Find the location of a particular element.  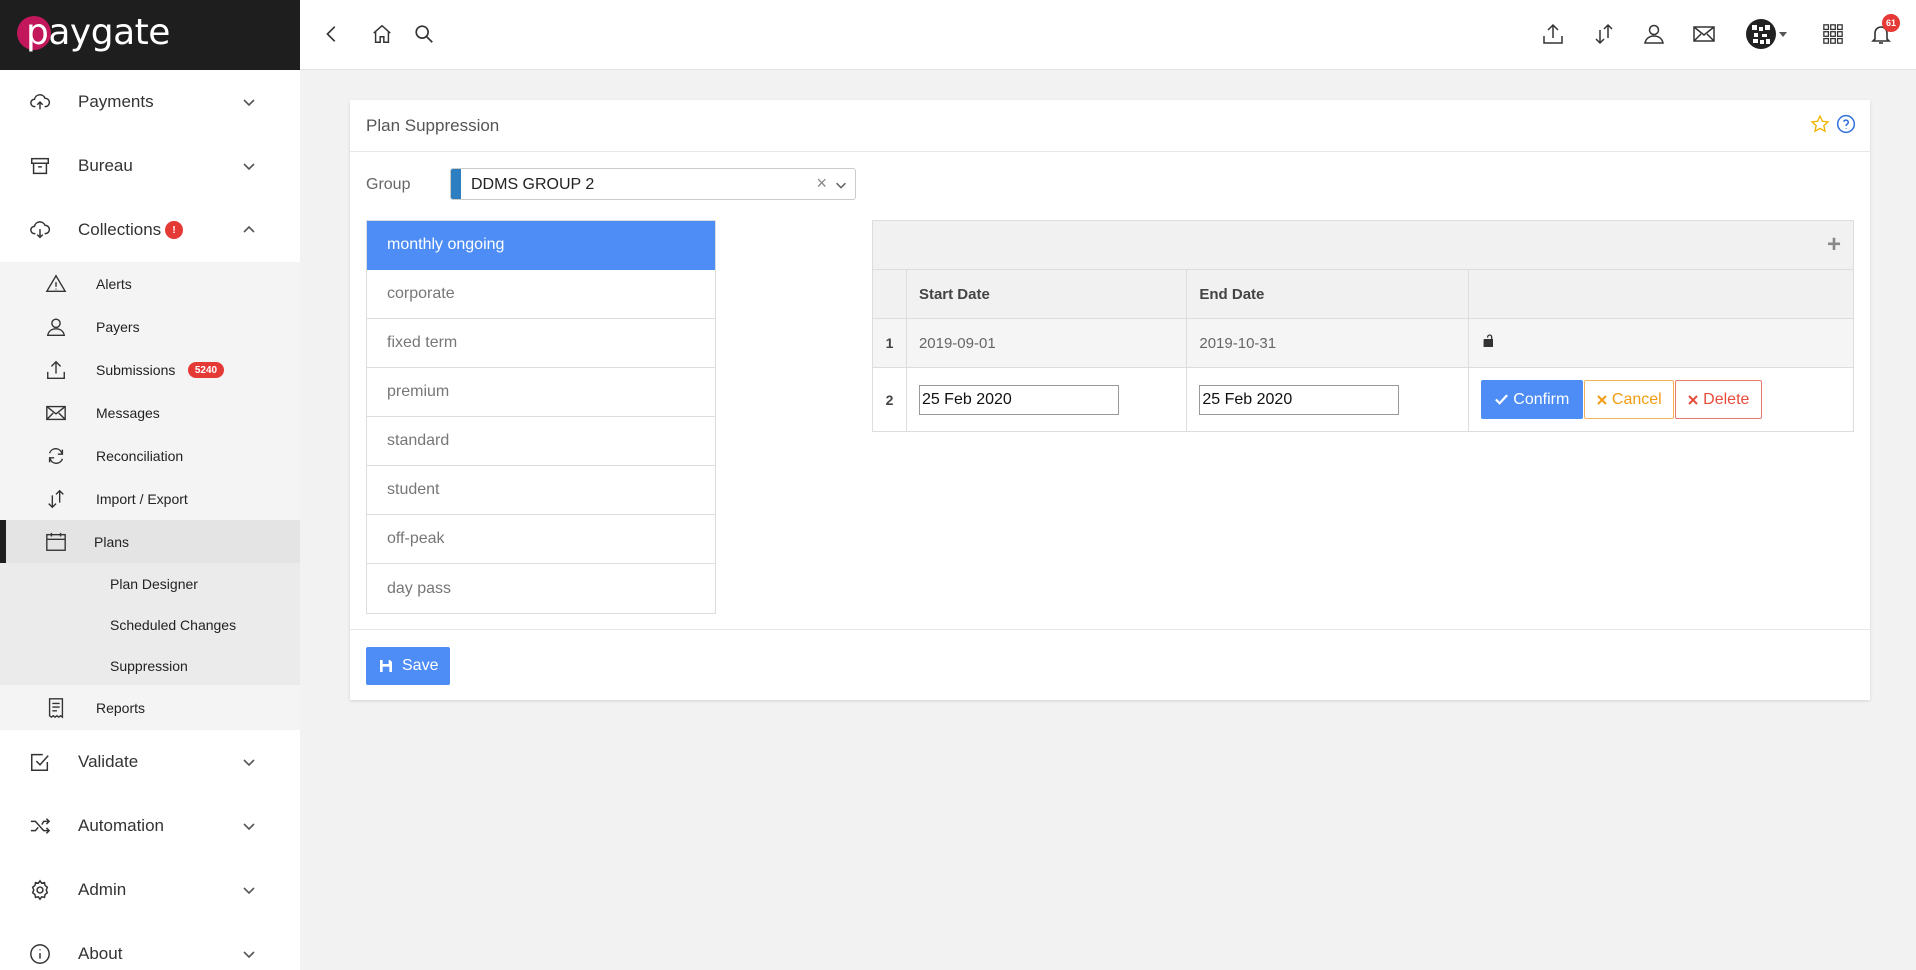

back-icon is located at coordinates (332, 34).